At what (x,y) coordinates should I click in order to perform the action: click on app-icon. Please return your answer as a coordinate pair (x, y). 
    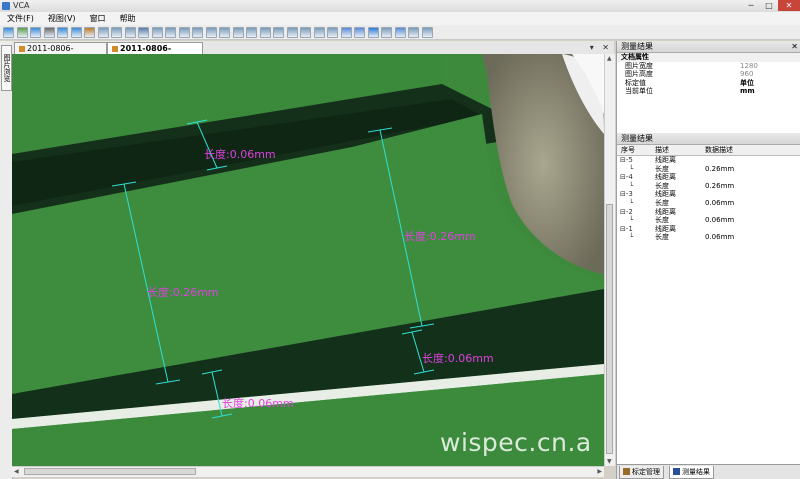
    Looking at the image, I should click on (6, 6).